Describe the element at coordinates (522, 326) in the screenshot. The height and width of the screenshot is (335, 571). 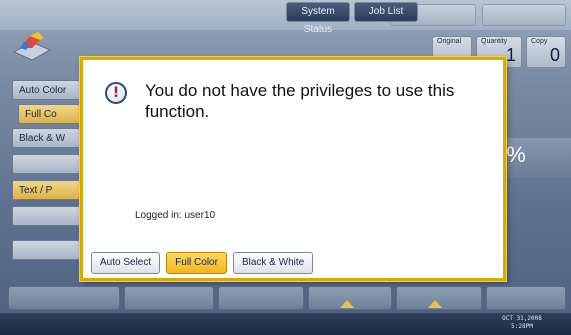
I see `time-text: 5:28PM` at that location.